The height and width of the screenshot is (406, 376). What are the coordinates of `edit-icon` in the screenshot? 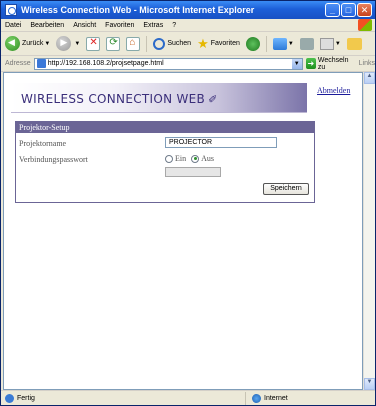 It's located at (326, 43).